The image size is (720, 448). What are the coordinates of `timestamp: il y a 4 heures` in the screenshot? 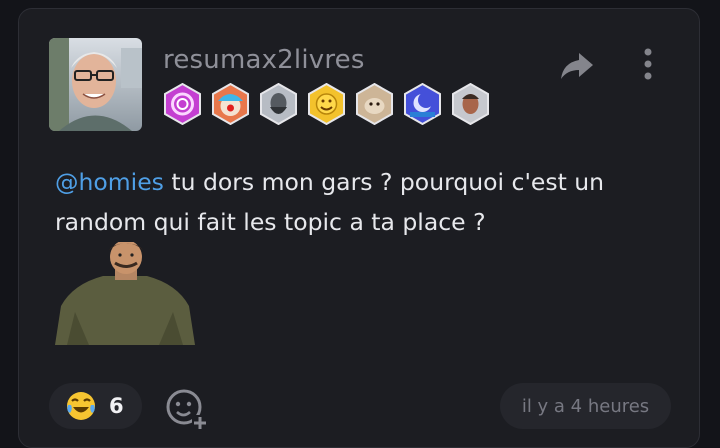 It's located at (585, 406).